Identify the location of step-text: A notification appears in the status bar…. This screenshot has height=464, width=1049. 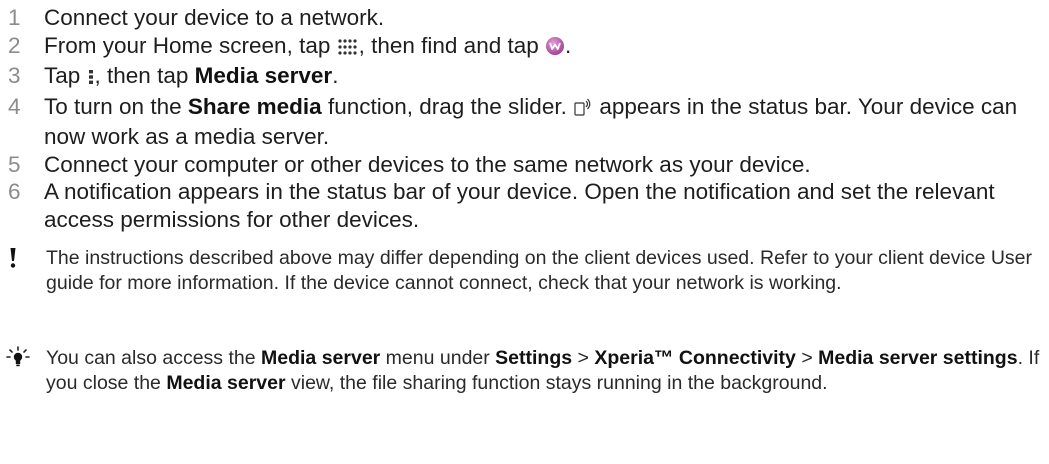
(519, 205).